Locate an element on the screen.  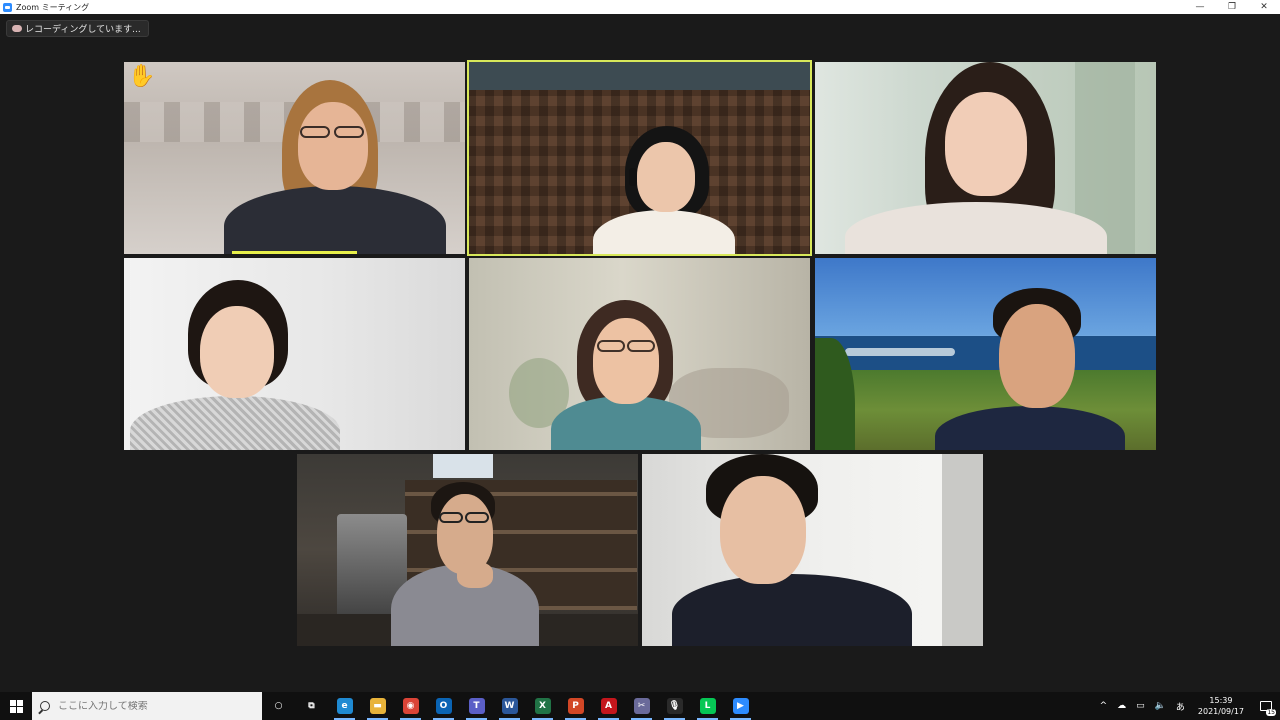
outlook-taskbar-button: O is located at coordinates (443, 706).